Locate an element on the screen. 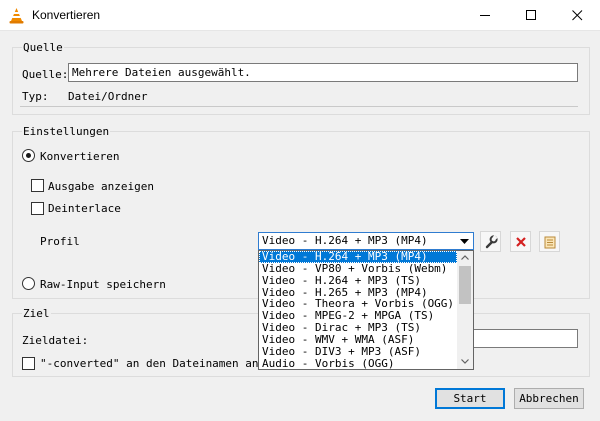  close-button is located at coordinates (577, 15).